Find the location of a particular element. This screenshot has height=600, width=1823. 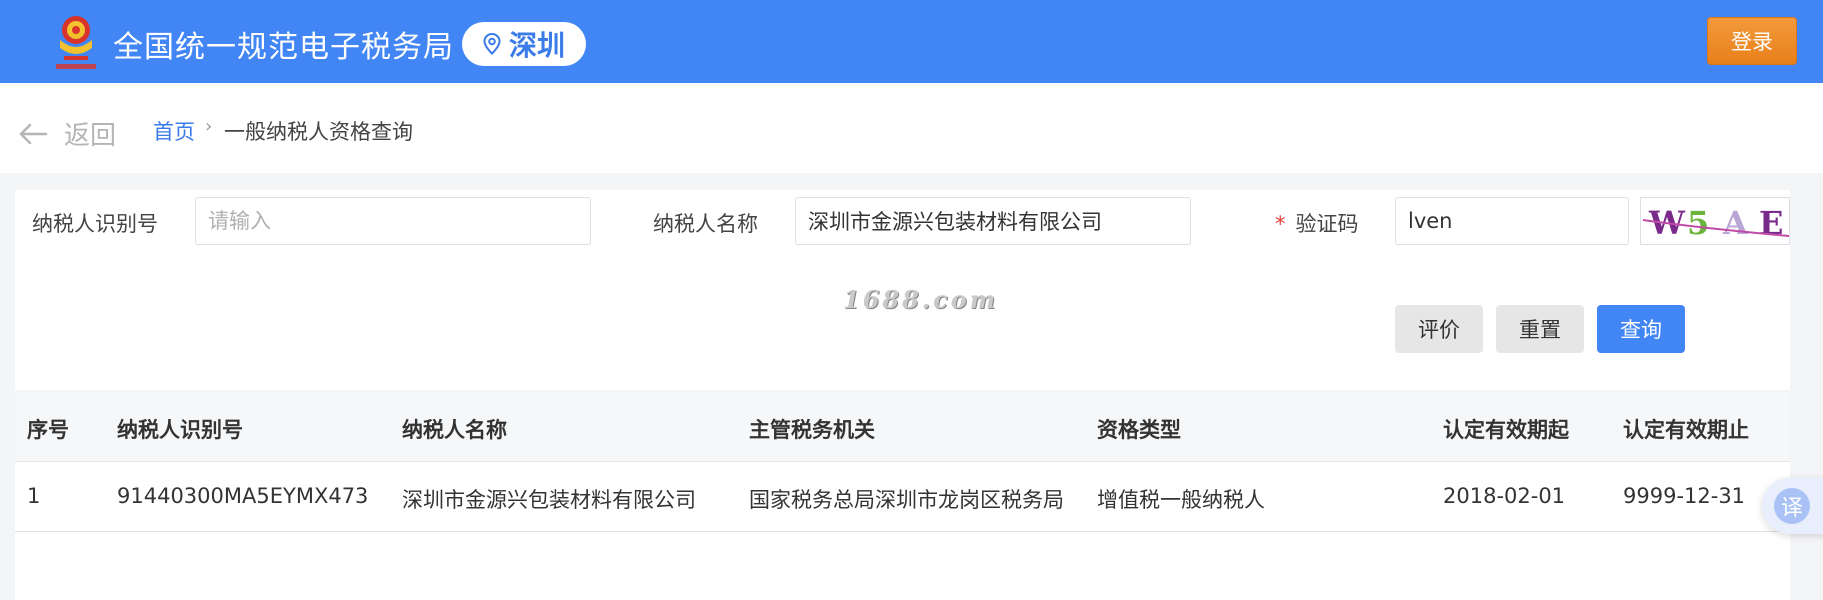

city-selector: 深圳 is located at coordinates (524, 44).